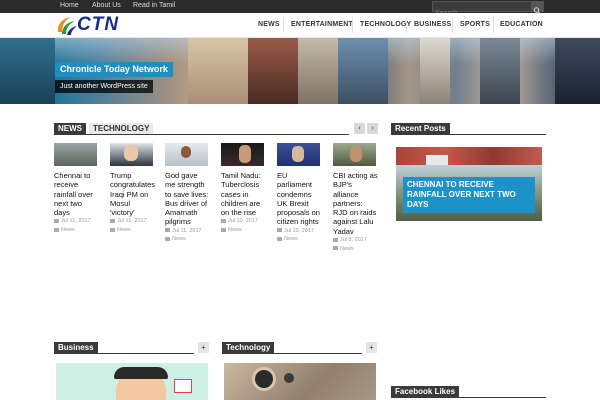  I want to click on image-camera, so click(264, 379).